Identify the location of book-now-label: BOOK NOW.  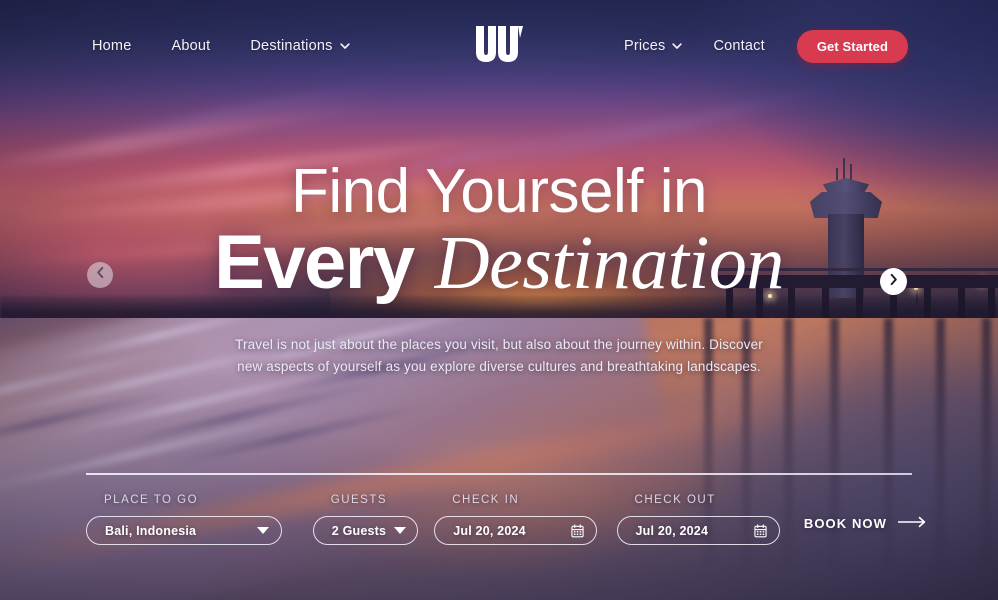
(845, 523).